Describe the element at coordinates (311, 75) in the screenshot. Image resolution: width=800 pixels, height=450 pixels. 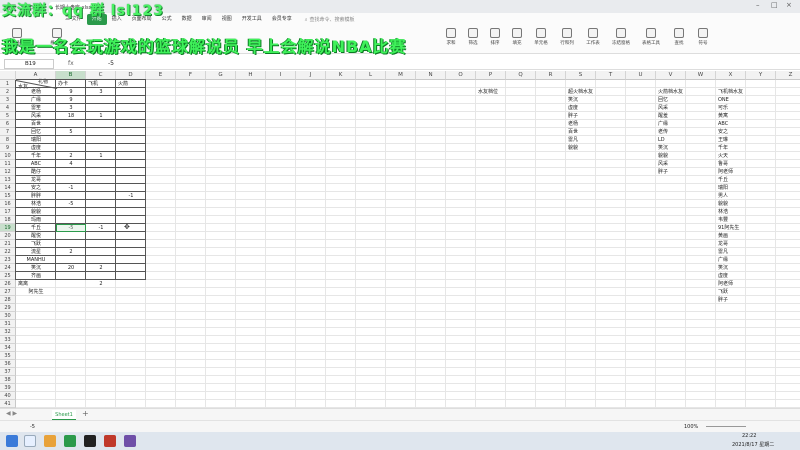
I see `column-header-j: J` at that location.